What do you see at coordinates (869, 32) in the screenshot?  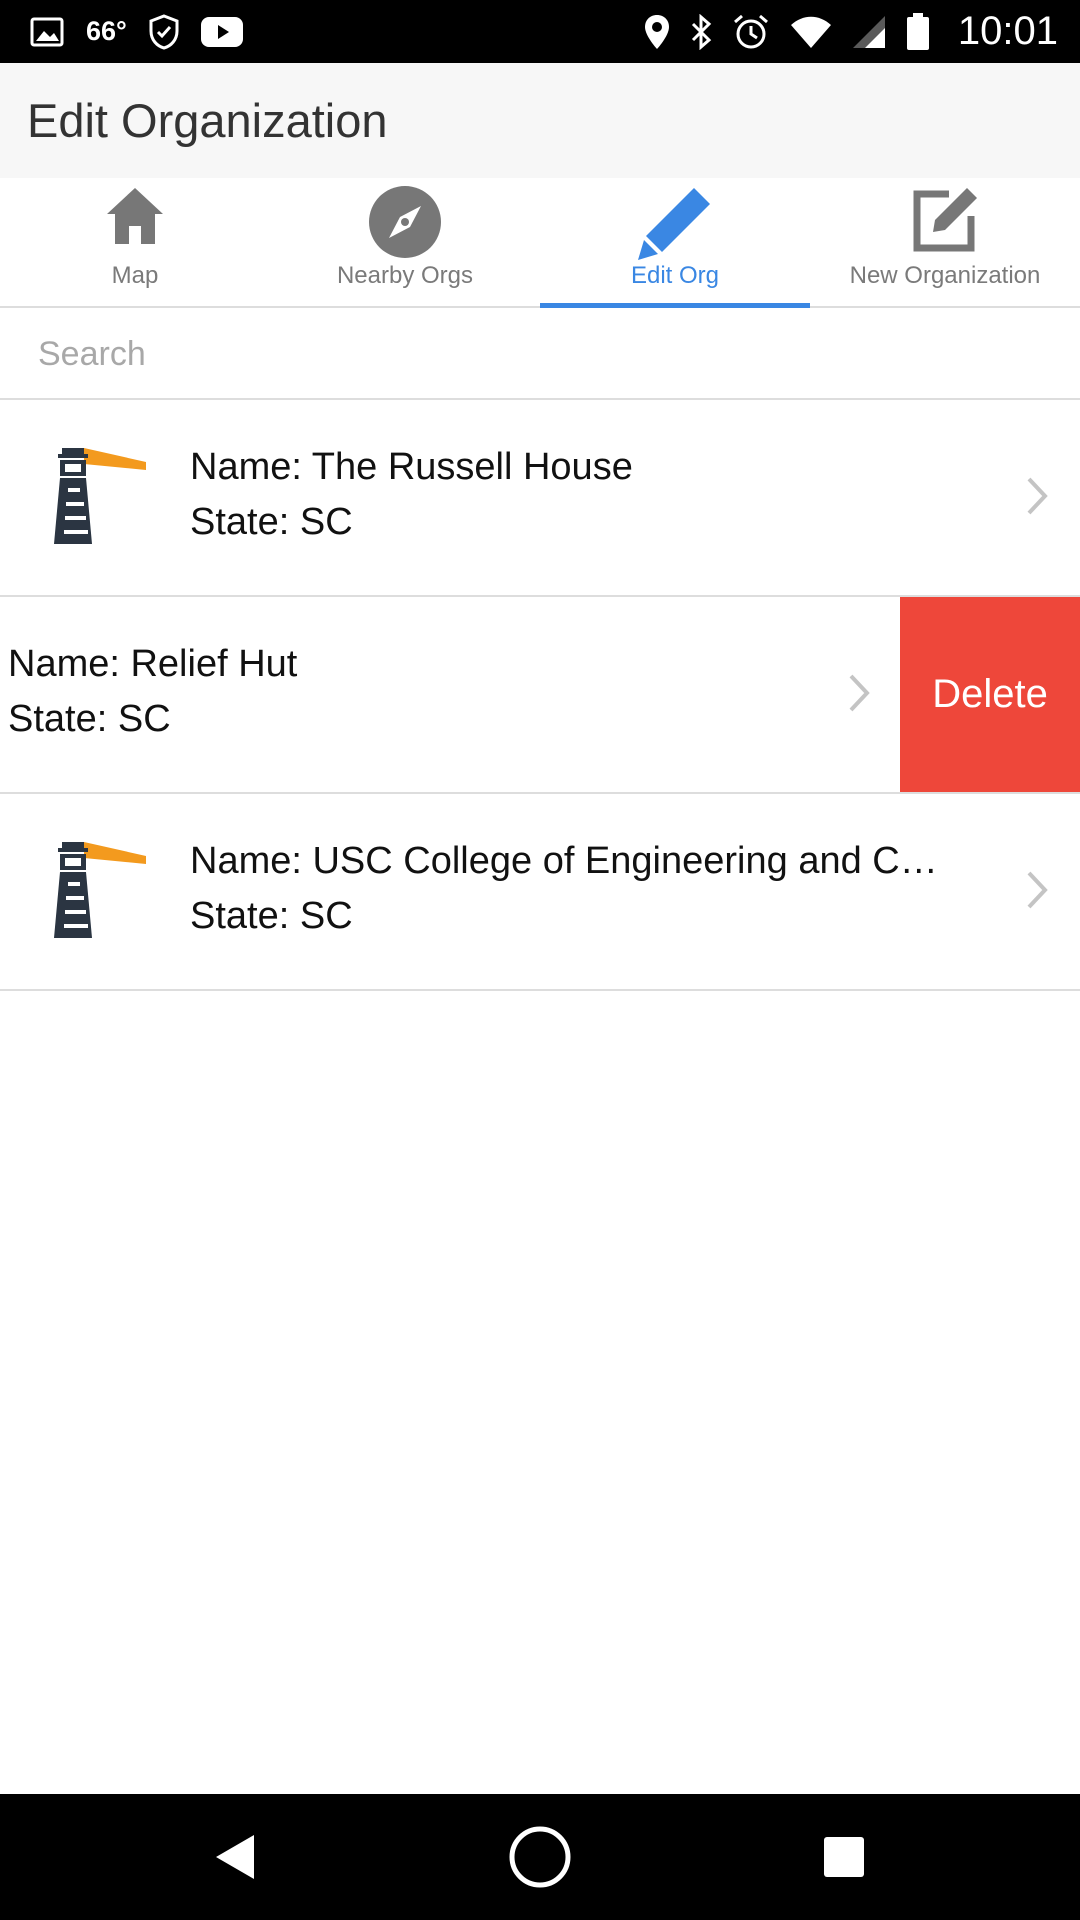 I see `signal-icon` at bounding box center [869, 32].